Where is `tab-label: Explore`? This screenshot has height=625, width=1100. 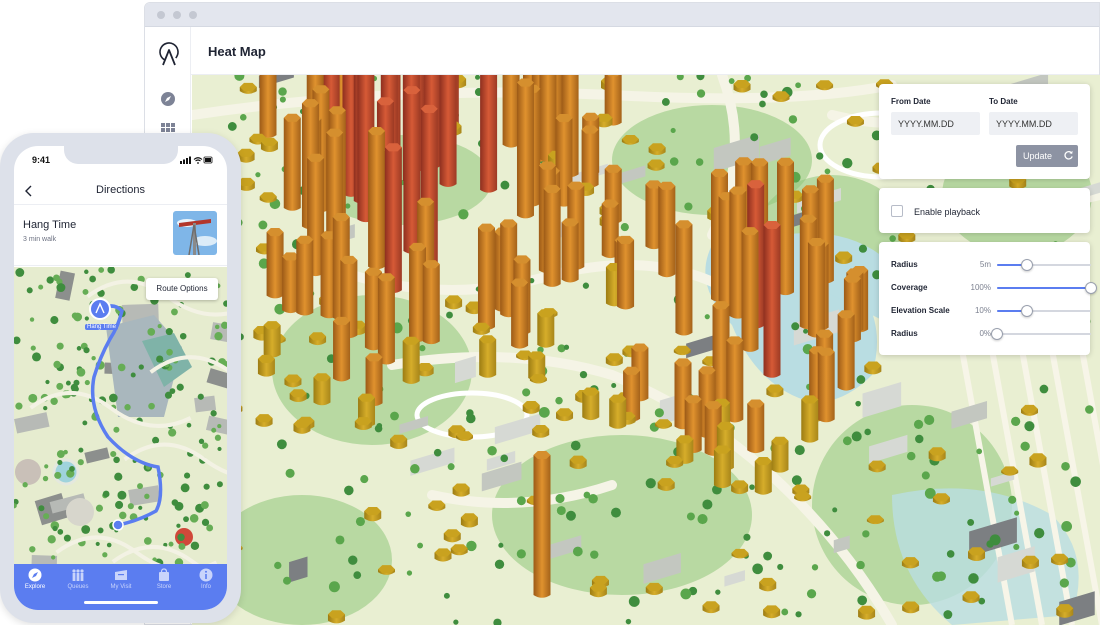 tab-label: Explore is located at coordinates (35, 587).